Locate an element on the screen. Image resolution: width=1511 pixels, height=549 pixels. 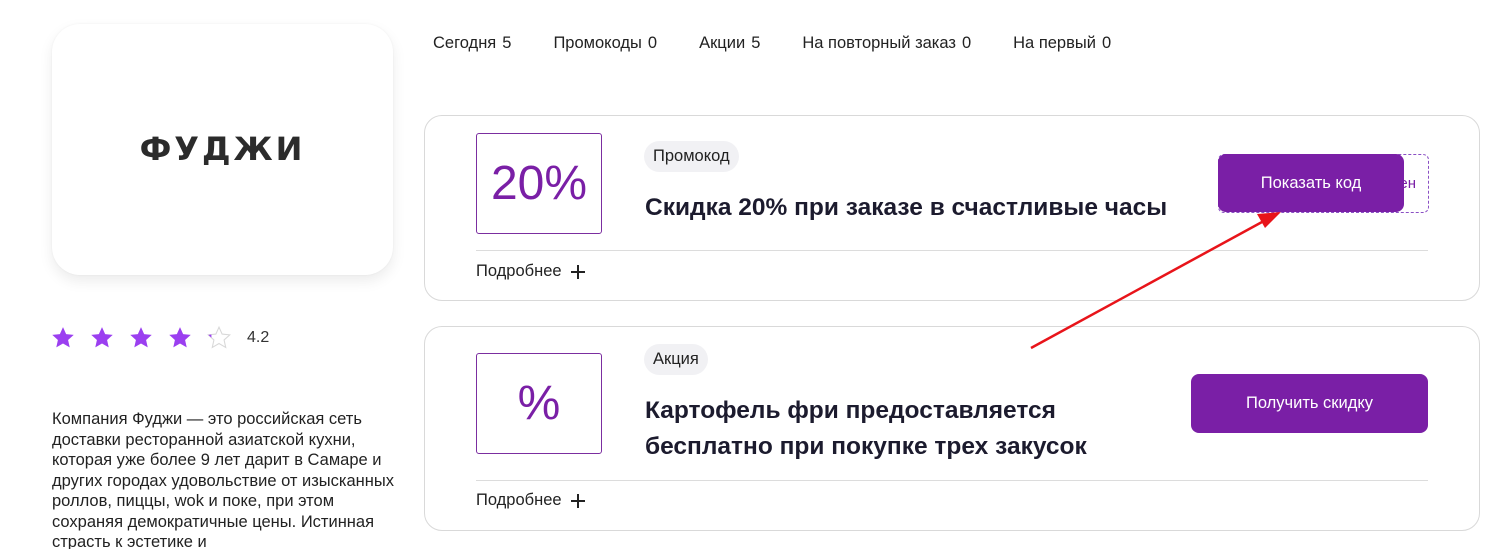
tab-promotions: Акции 5 is located at coordinates (729, 43).